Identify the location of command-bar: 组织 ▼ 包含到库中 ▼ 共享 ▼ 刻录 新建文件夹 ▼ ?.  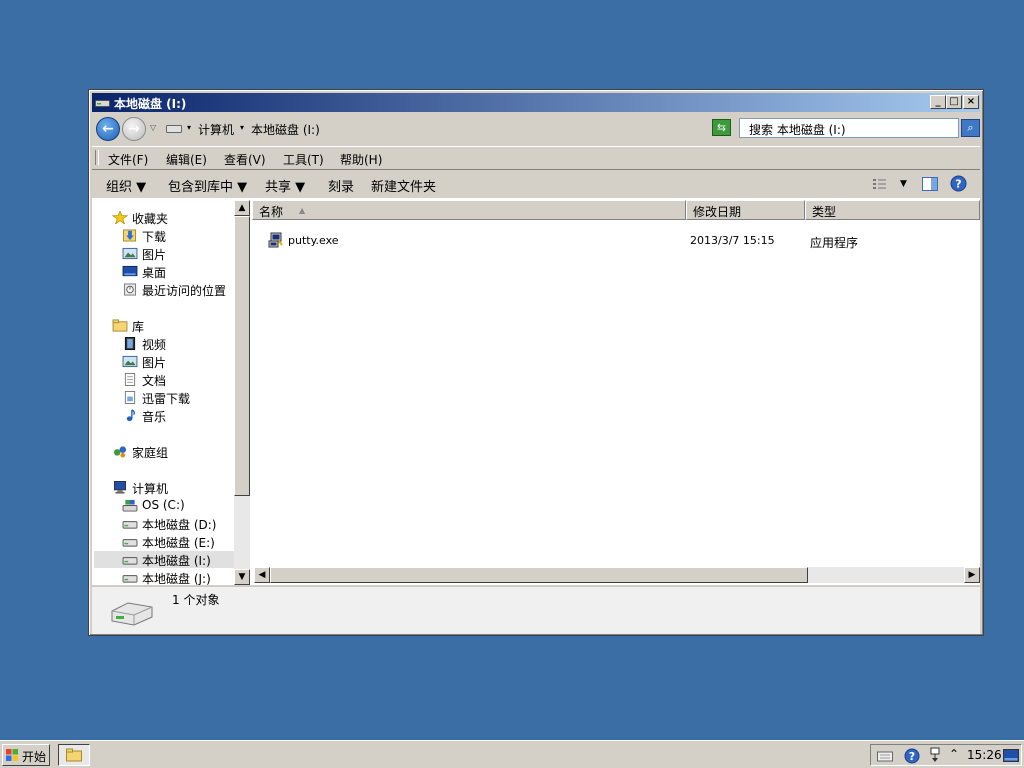
(536, 183).